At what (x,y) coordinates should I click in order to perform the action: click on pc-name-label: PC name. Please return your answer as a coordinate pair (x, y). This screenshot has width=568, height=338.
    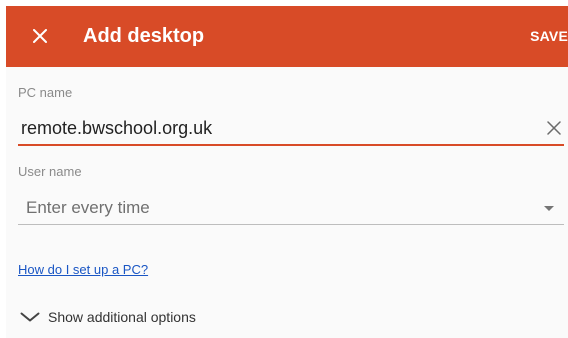
    Looking at the image, I should click on (45, 92).